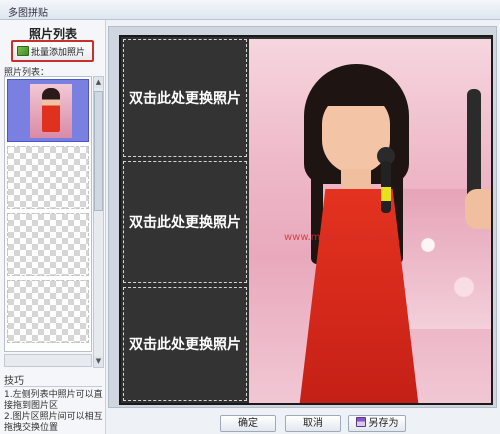  What do you see at coordinates (313, 423) in the screenshot?
I see `cancel-button: 取消` at bounding box center [313, 423].